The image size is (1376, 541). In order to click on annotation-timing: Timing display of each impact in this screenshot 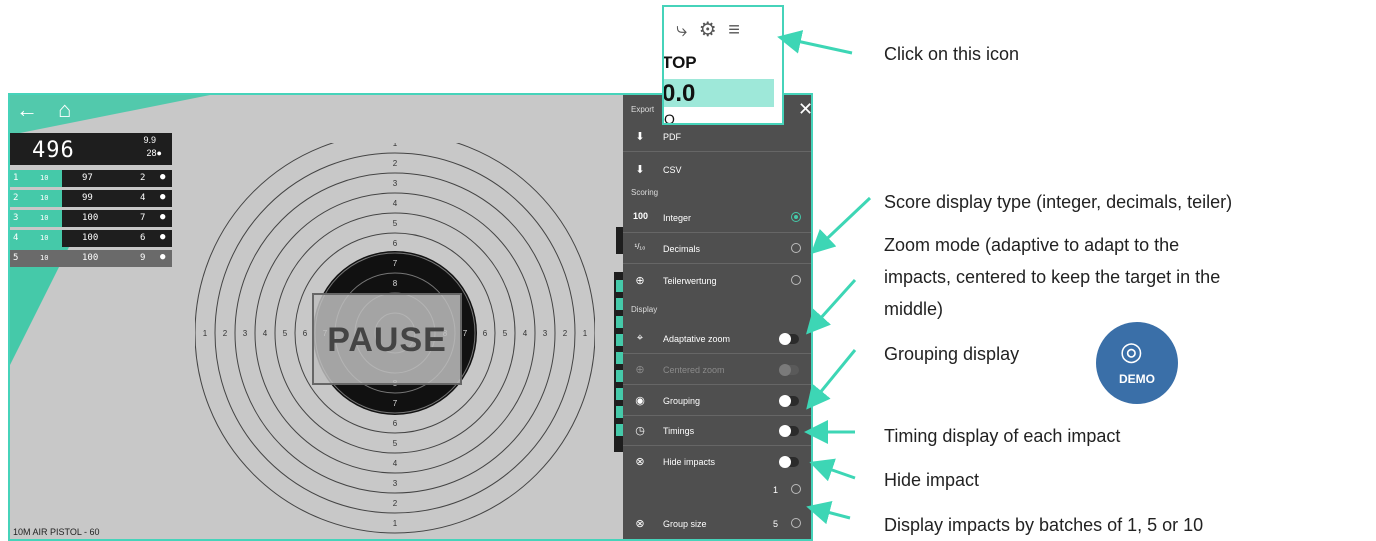, I will do `click(1002, 436)`.